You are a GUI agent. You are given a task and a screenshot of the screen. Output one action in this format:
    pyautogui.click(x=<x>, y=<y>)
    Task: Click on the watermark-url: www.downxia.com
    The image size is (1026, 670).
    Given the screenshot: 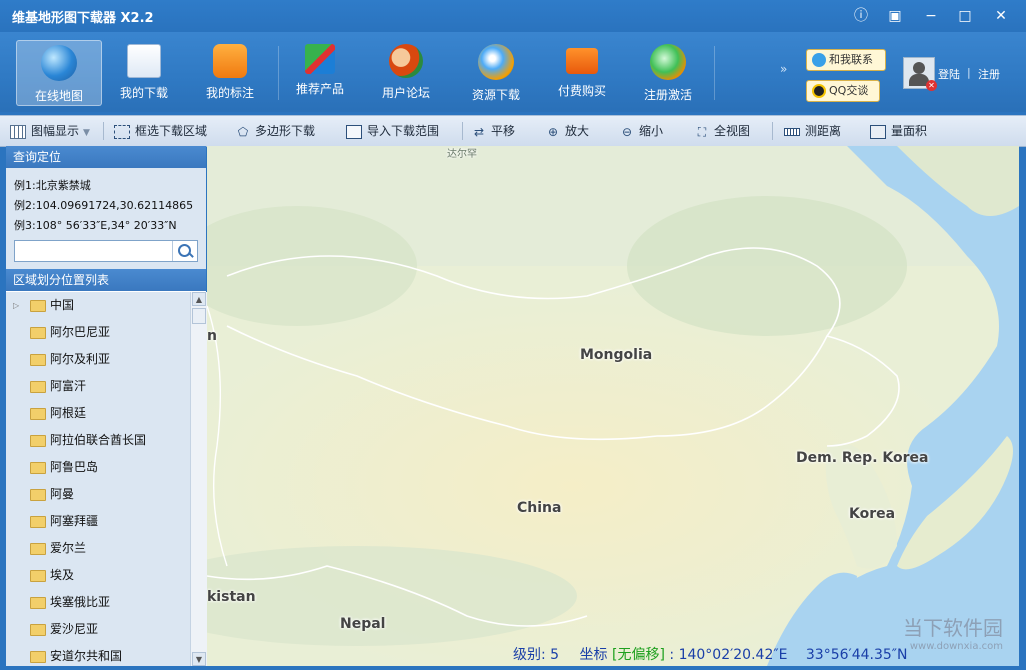 What is the action you would take?
    pyautogui.click(x=956, y=646)
    